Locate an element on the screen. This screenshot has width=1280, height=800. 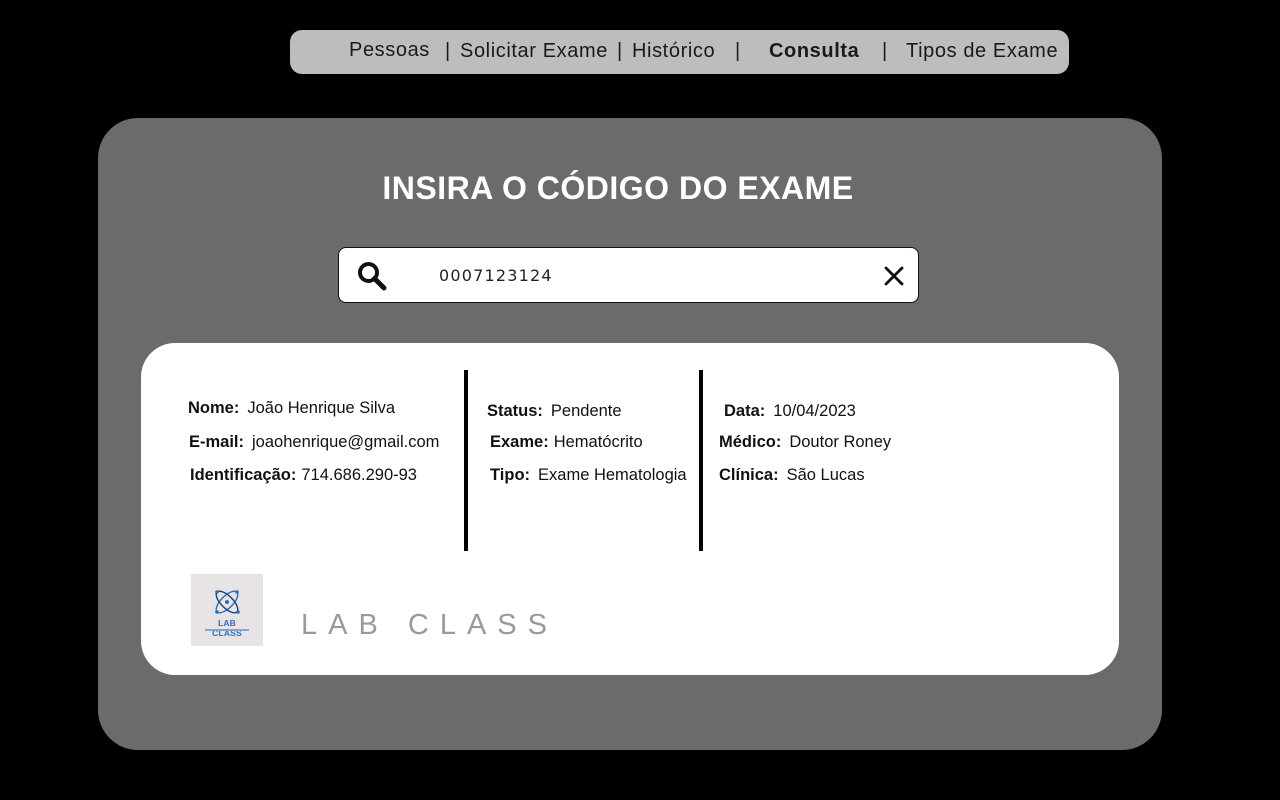
field-clinica: Clínica: São Lucas is located at coordinates (792, 475).